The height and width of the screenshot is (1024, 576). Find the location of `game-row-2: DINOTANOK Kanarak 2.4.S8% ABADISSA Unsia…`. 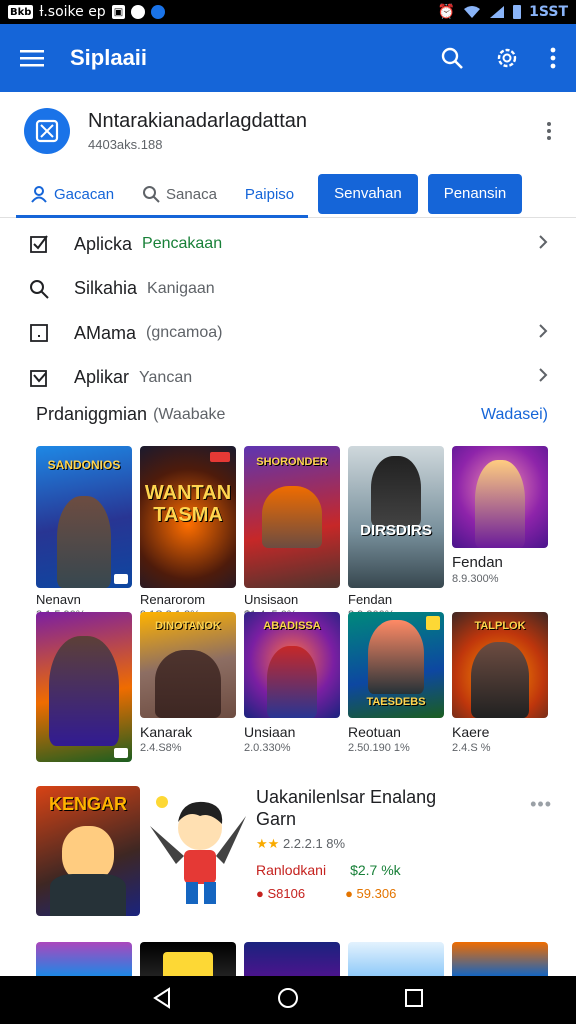

game-row-2: DINOTANOK Kanarak 2.4.S8% ABADISSA Unsia… is located at coordinates (294, 687).